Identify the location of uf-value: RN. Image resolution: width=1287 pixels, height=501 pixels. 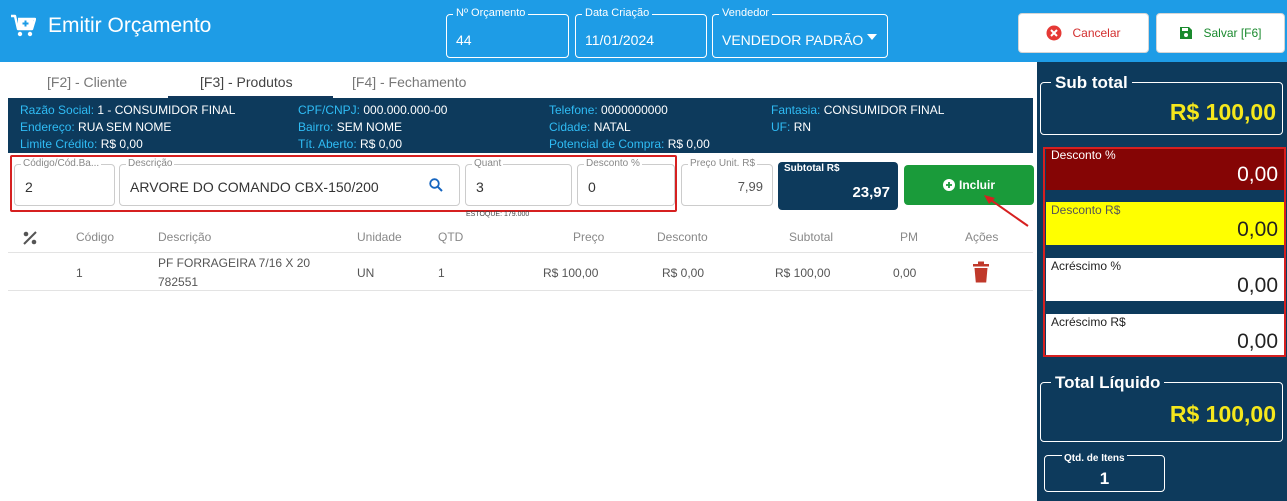
(802, 127).